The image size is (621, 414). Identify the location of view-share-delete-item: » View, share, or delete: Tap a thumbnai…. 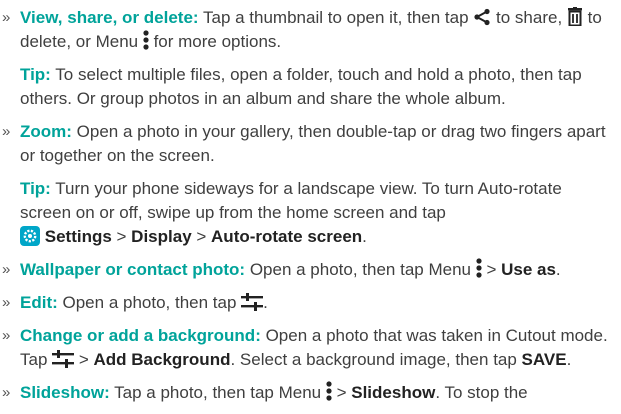
(310, 30).